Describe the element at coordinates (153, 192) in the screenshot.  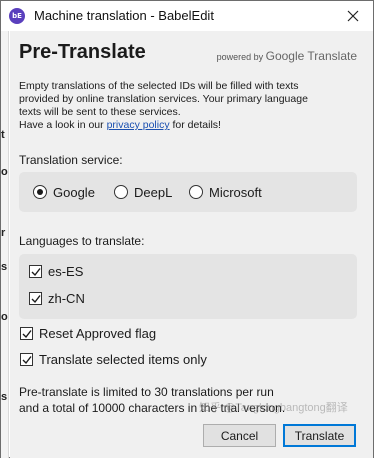
I see `radio-label: DeepL` at that location.